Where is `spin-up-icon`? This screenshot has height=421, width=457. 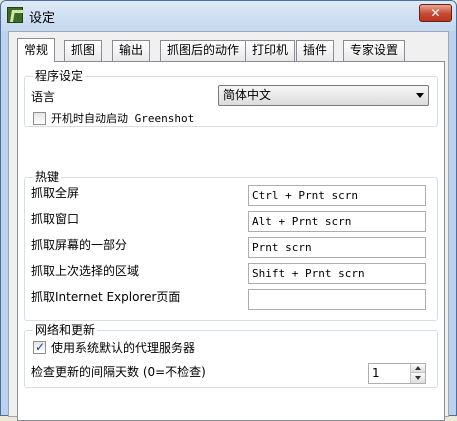 spin-up-icon is located at coordinates (417, 368).